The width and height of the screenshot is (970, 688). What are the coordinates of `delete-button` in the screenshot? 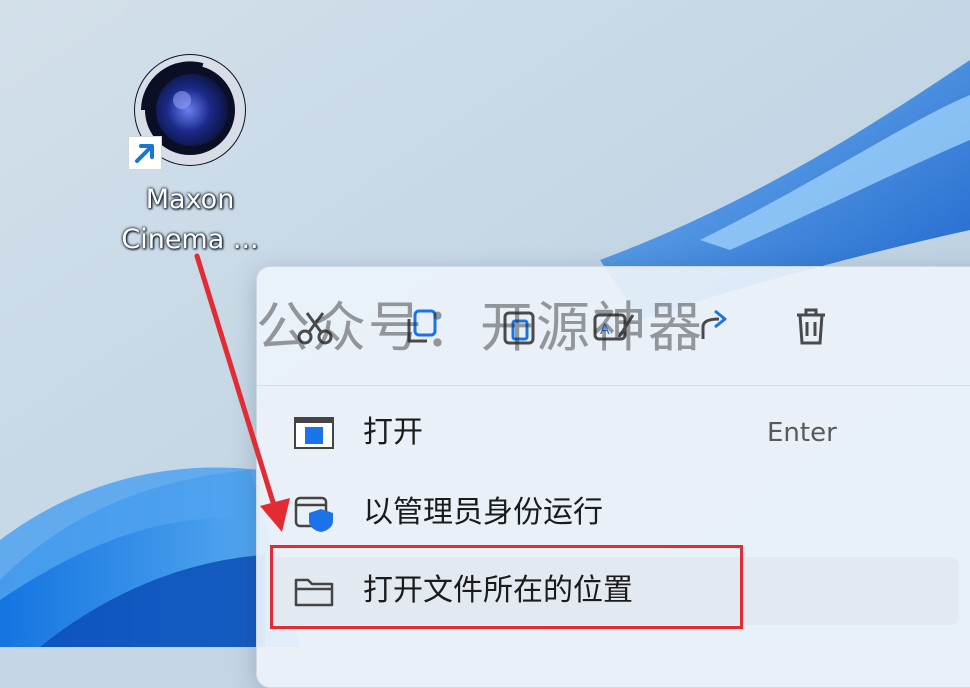 It's located at (811, 327).